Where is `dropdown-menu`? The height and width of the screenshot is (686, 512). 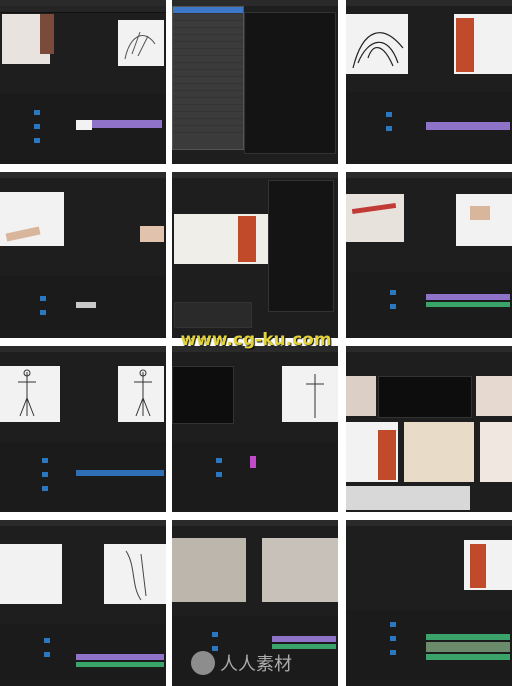 dropdown-menu is located at coordinates (208, 78).